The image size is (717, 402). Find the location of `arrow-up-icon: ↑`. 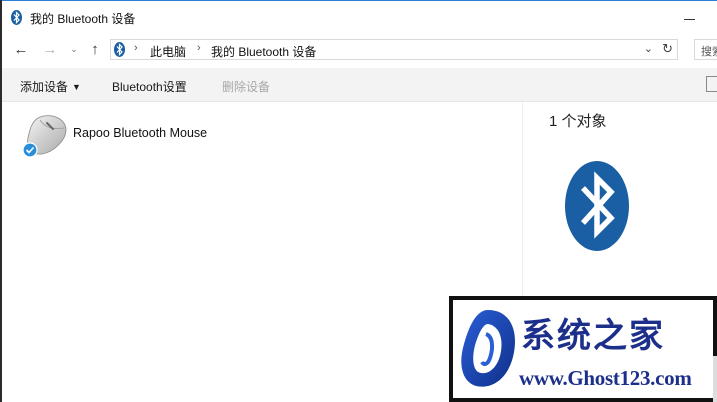

arrow-up-icon: ↑ is located at coordinates (95, 49).